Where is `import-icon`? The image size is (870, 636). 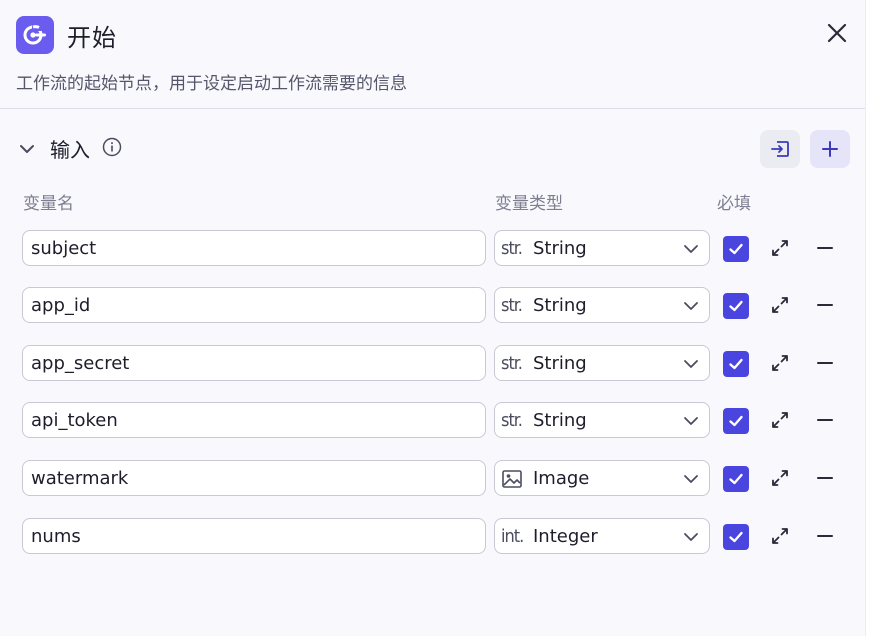 import-icon is located at coordinates (780, 149).